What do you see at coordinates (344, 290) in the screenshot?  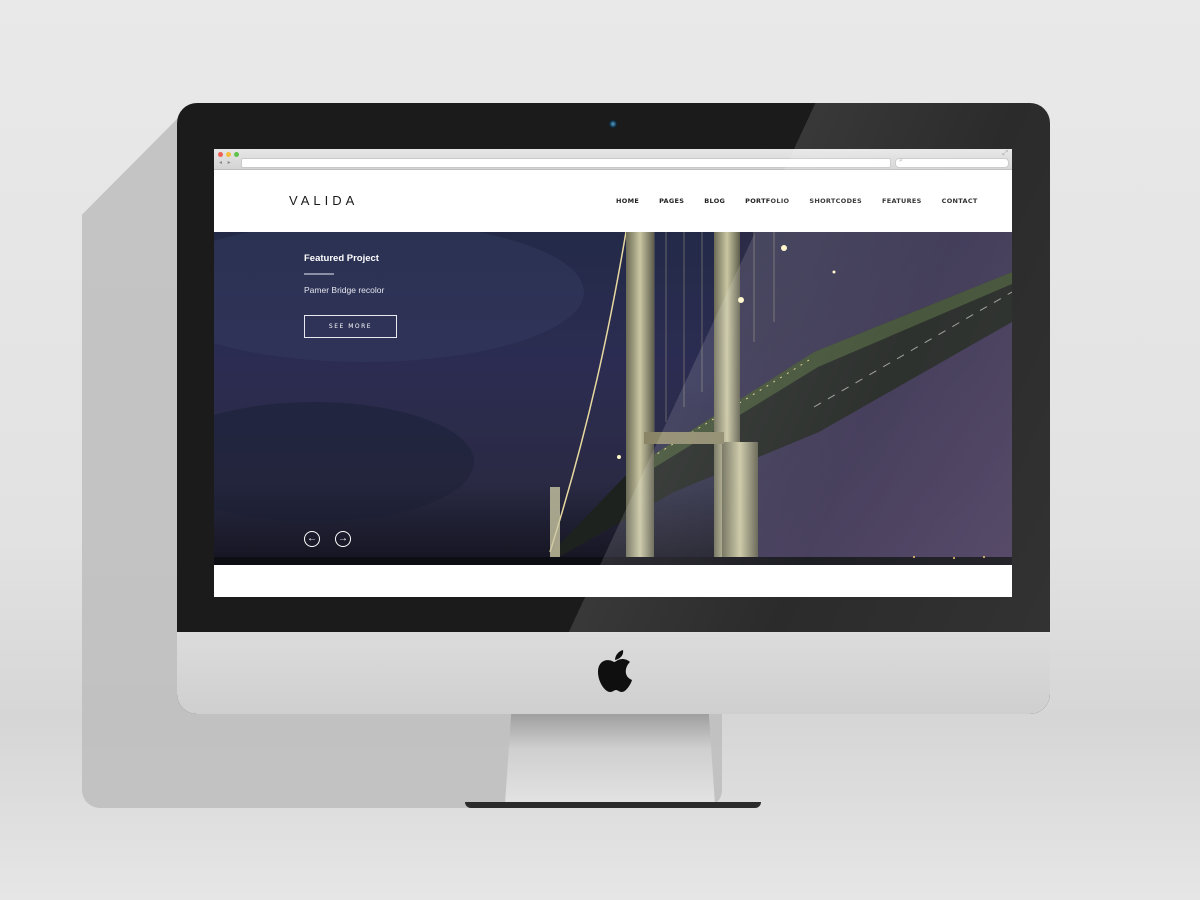 I see `project-title: Pamer Bridge recolor` at bounding box center [344, 290].